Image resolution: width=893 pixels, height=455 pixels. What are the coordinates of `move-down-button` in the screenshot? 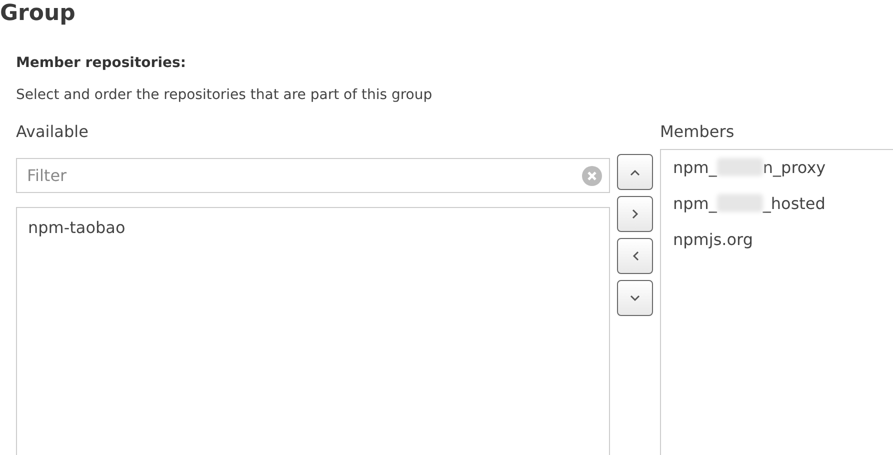 It's located at (635, 298).